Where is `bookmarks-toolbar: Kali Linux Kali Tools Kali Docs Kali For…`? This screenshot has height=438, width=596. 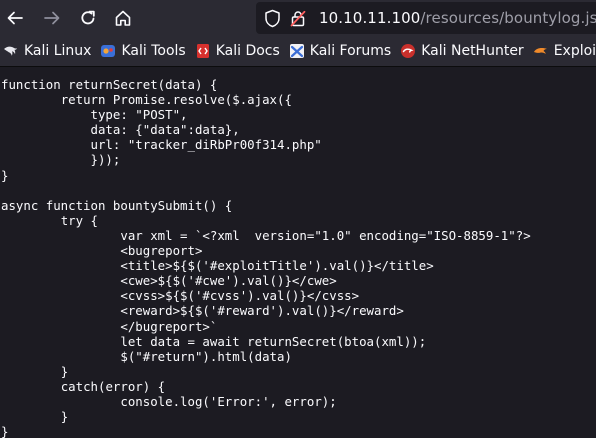
bookmarks-toolbar: Kali Linux Kali Tools Kali Docs Kali For… is located at coordinates (298, 51).